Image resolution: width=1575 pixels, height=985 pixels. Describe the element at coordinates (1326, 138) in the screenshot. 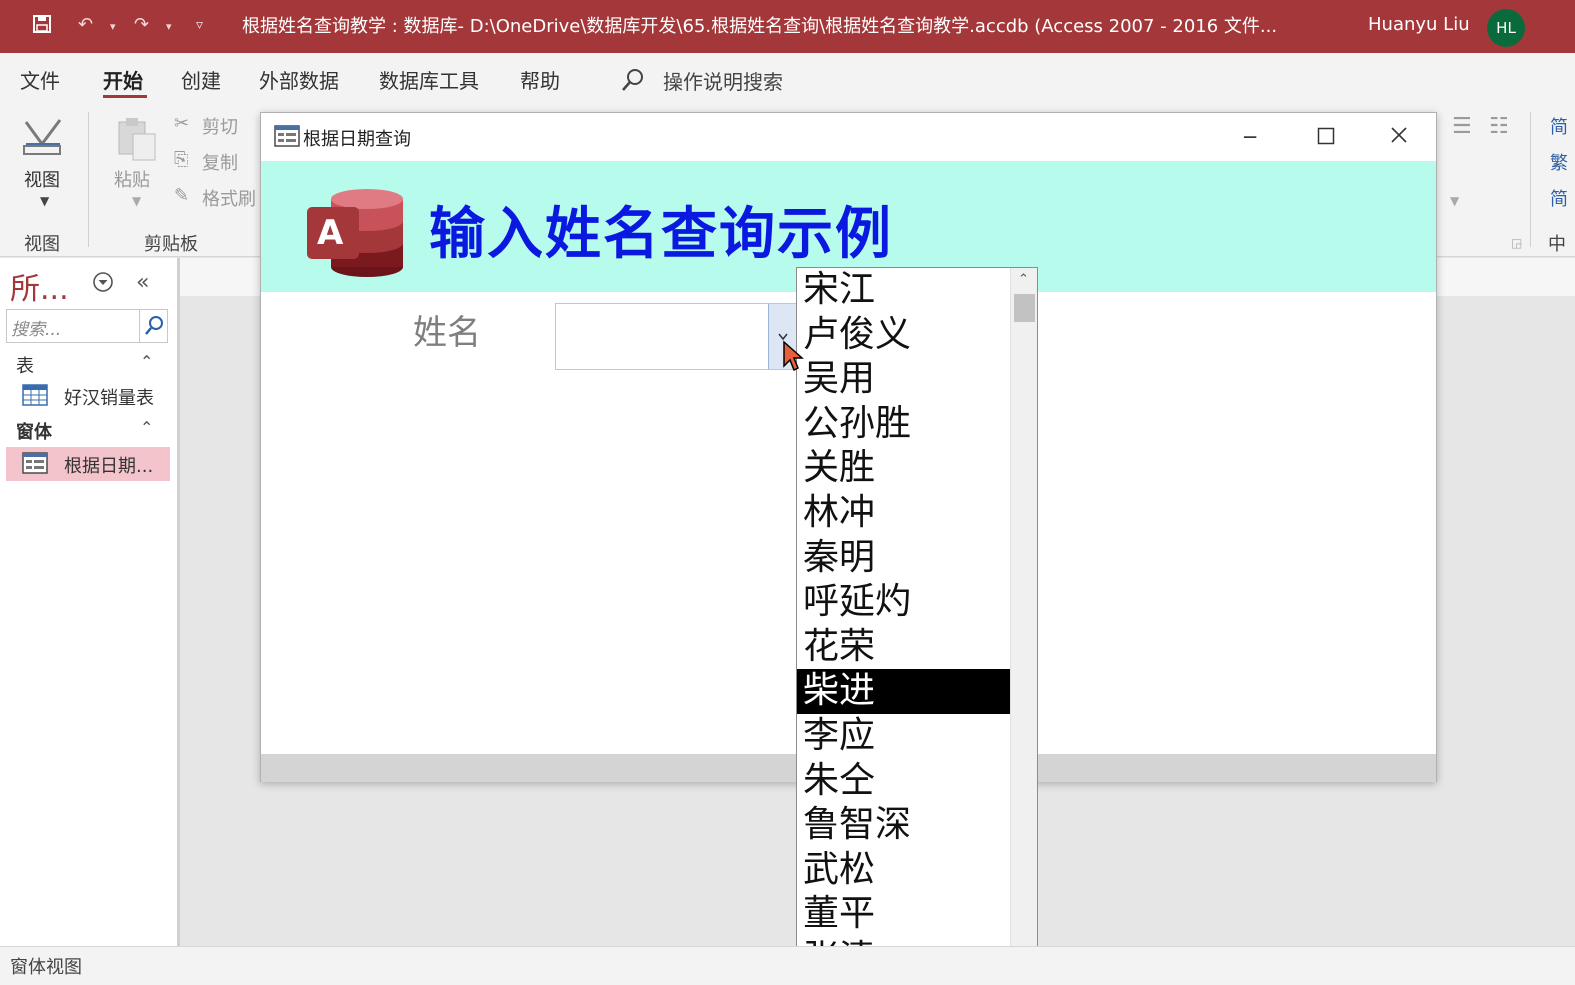

I see `maximize-icon` at that location.